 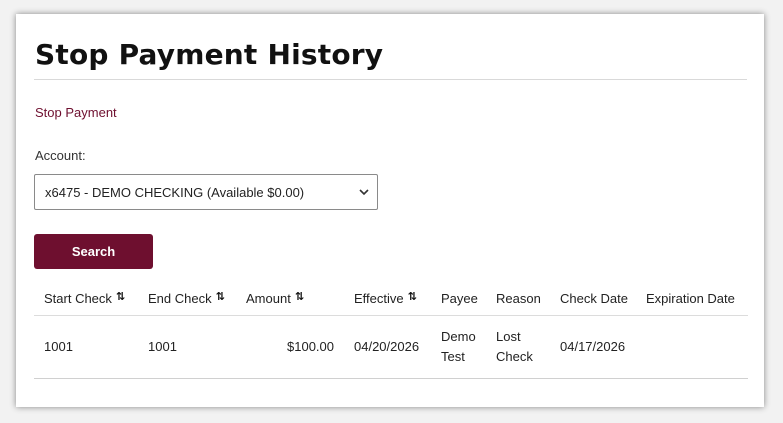 What do you see at coordinates (180, 298) in the screenshot?
I see `column-header-label: End Check` at bounding box center [180, 298].